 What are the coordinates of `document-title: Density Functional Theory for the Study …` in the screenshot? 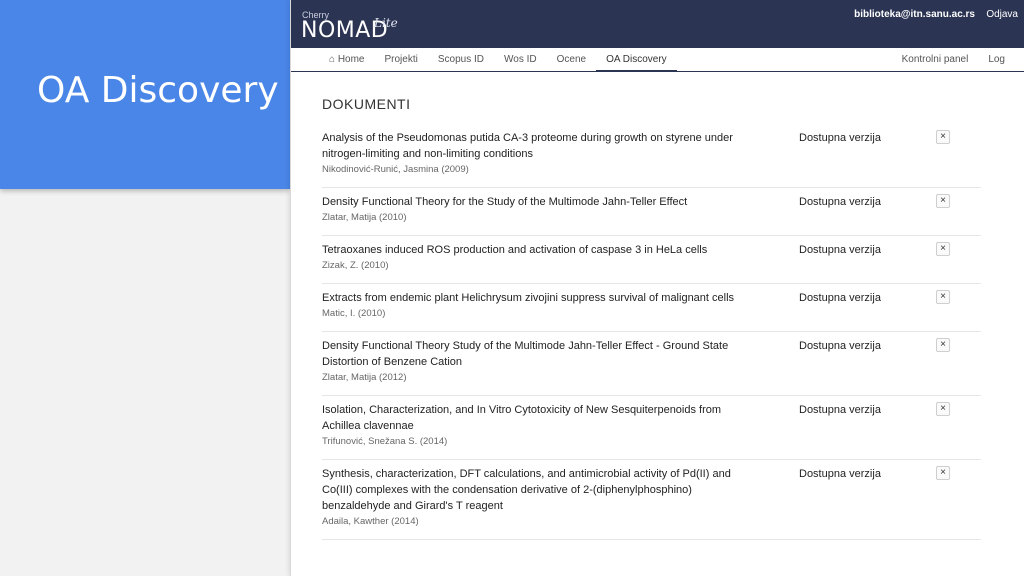 It's located at (537, 202).